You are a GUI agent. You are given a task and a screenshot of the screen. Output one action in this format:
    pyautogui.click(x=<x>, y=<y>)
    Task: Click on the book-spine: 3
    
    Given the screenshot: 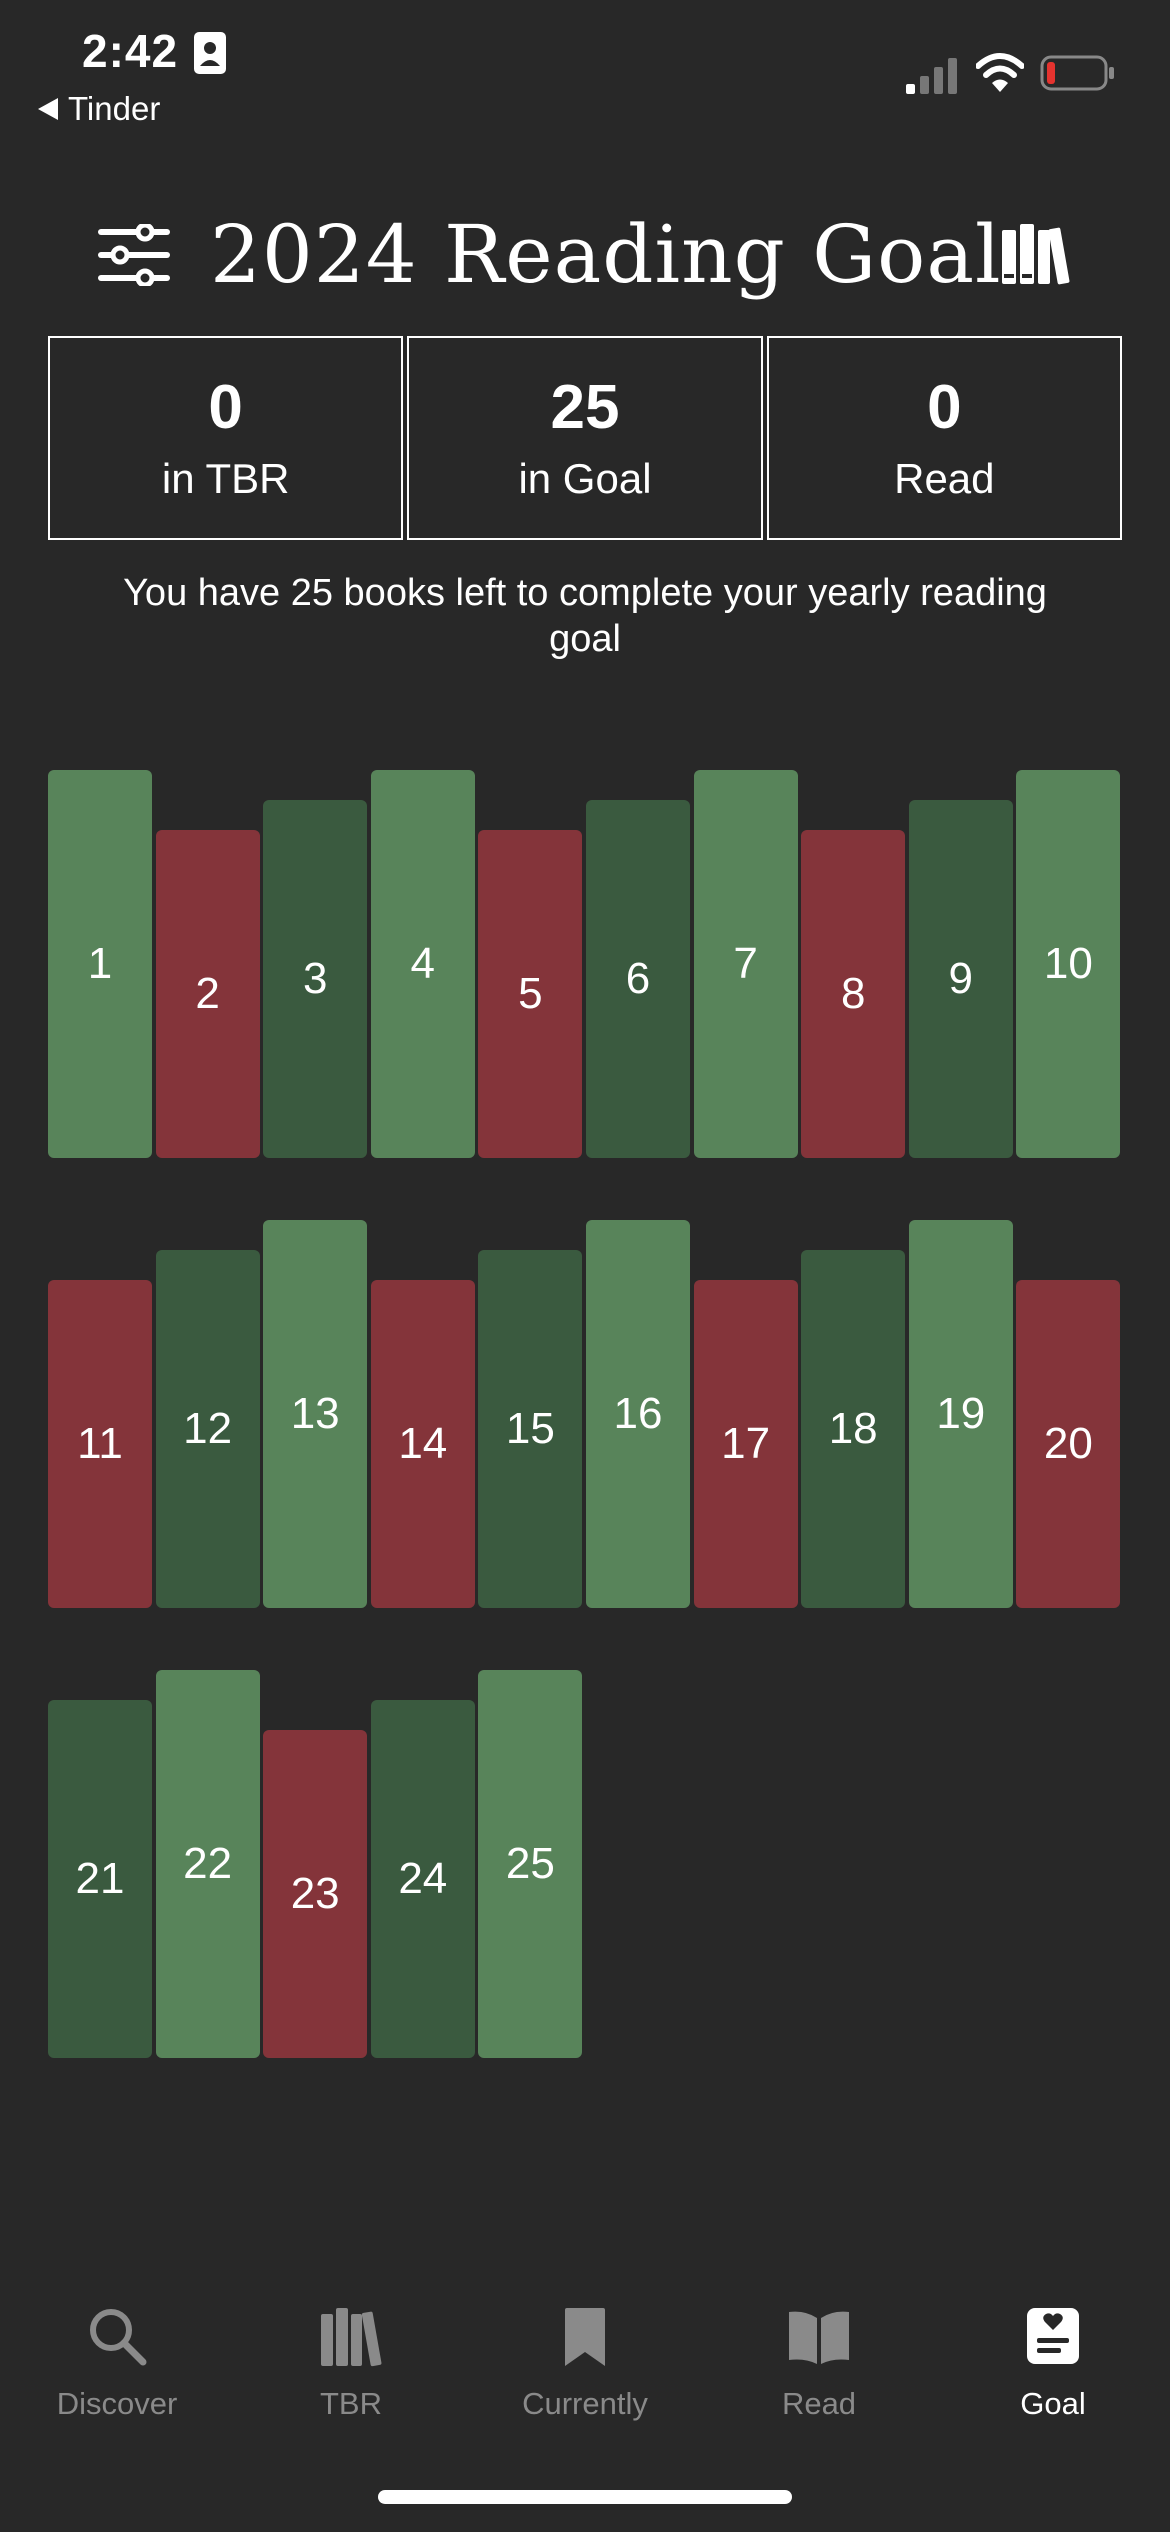 What is the action you would take?
    pyautogui.click(x=315, y=979)
    